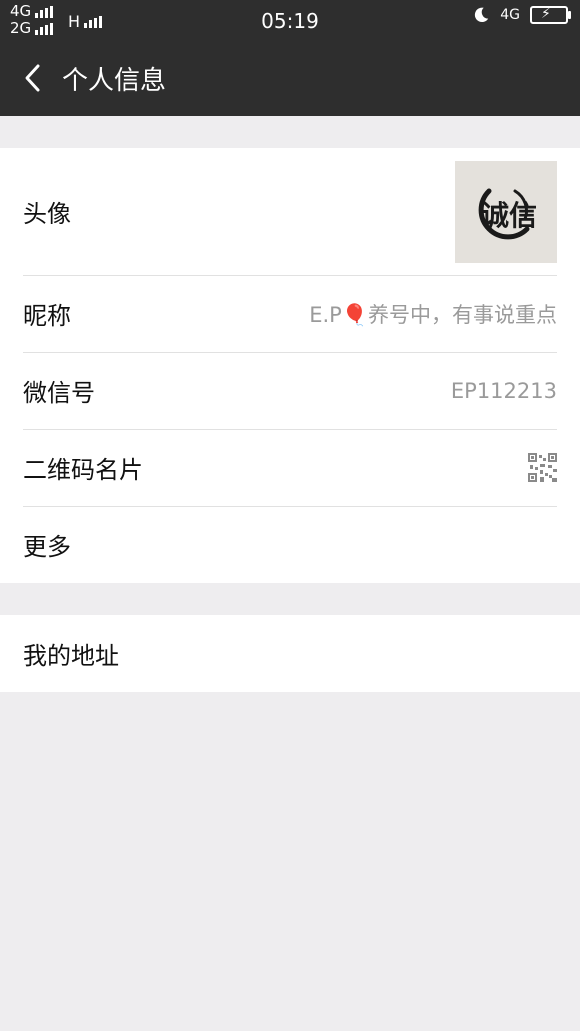 This screenshot has height=1031, width=580. I want to click on address-row: 我的地址, so click(290, 653).